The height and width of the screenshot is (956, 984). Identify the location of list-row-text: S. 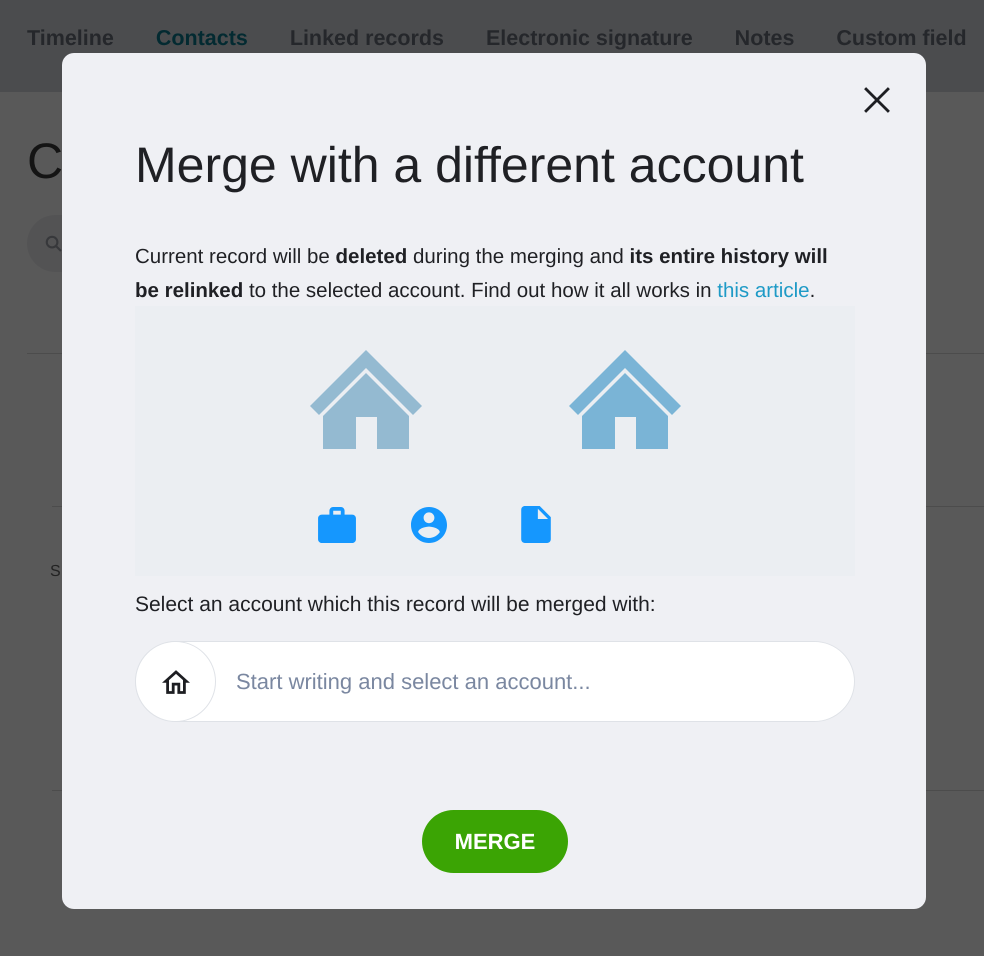
(55, 572).